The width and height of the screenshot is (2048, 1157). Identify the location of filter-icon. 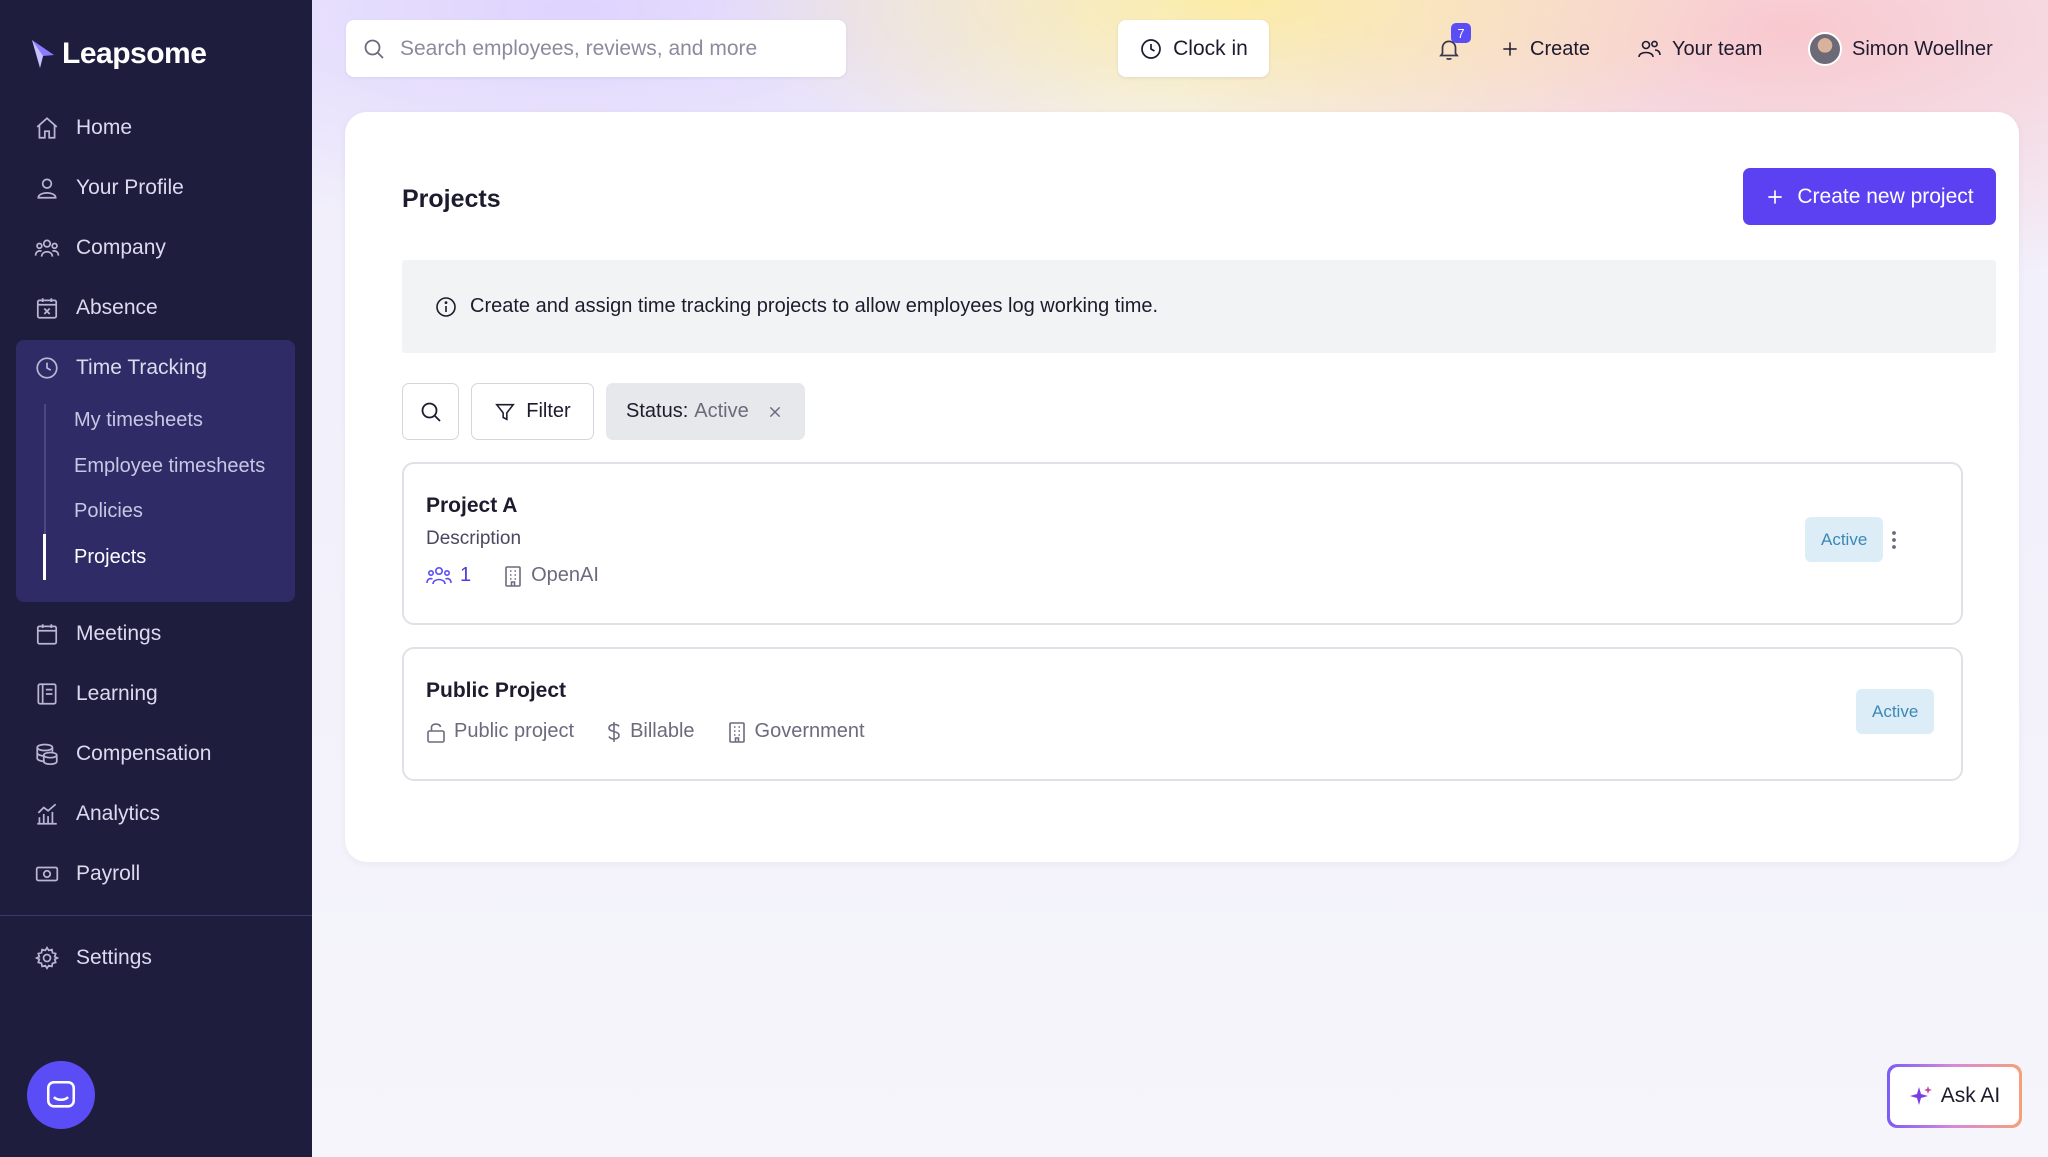
(505, 412).